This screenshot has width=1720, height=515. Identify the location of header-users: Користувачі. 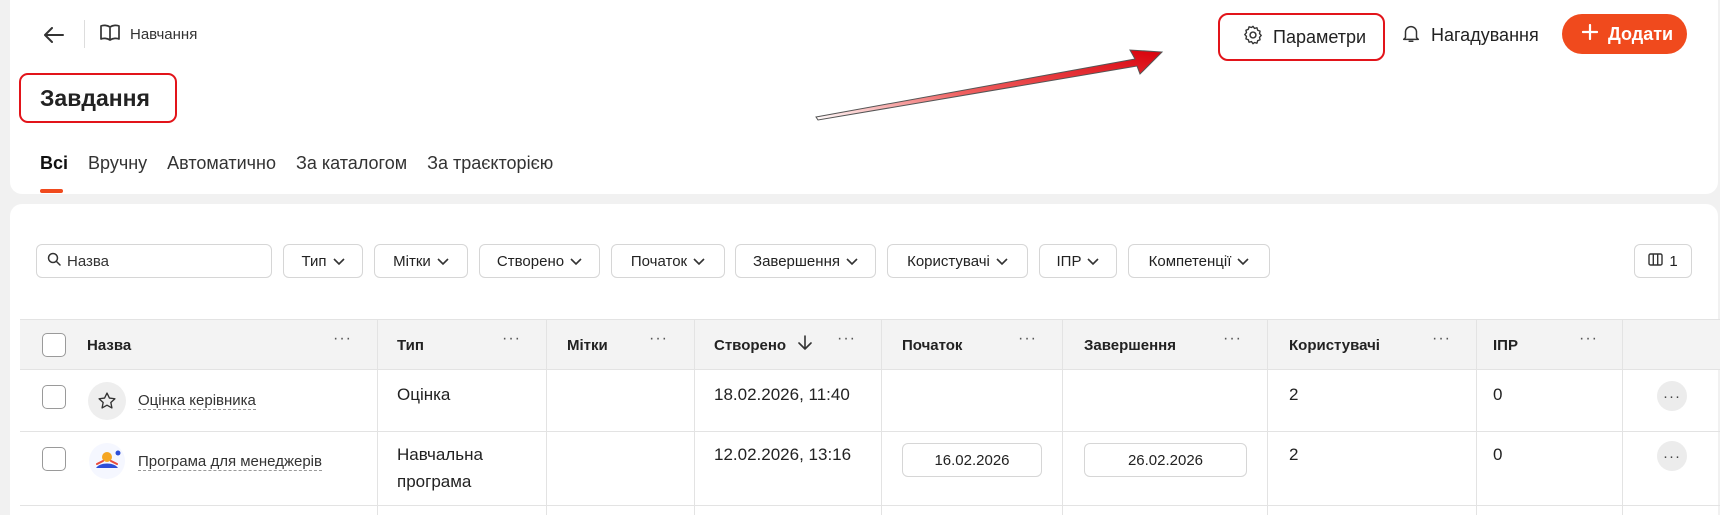
(1334, 345).